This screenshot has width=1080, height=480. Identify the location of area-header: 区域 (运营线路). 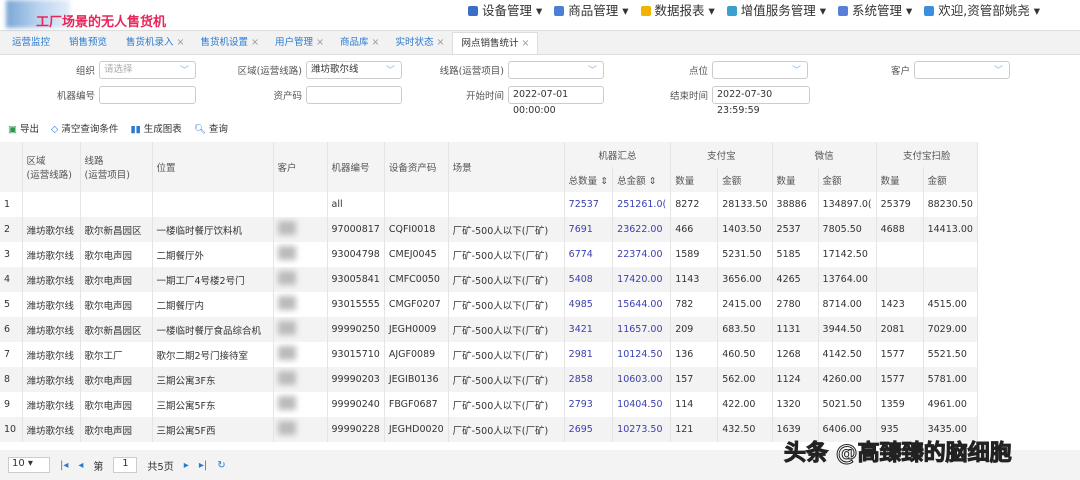
(51, 167).